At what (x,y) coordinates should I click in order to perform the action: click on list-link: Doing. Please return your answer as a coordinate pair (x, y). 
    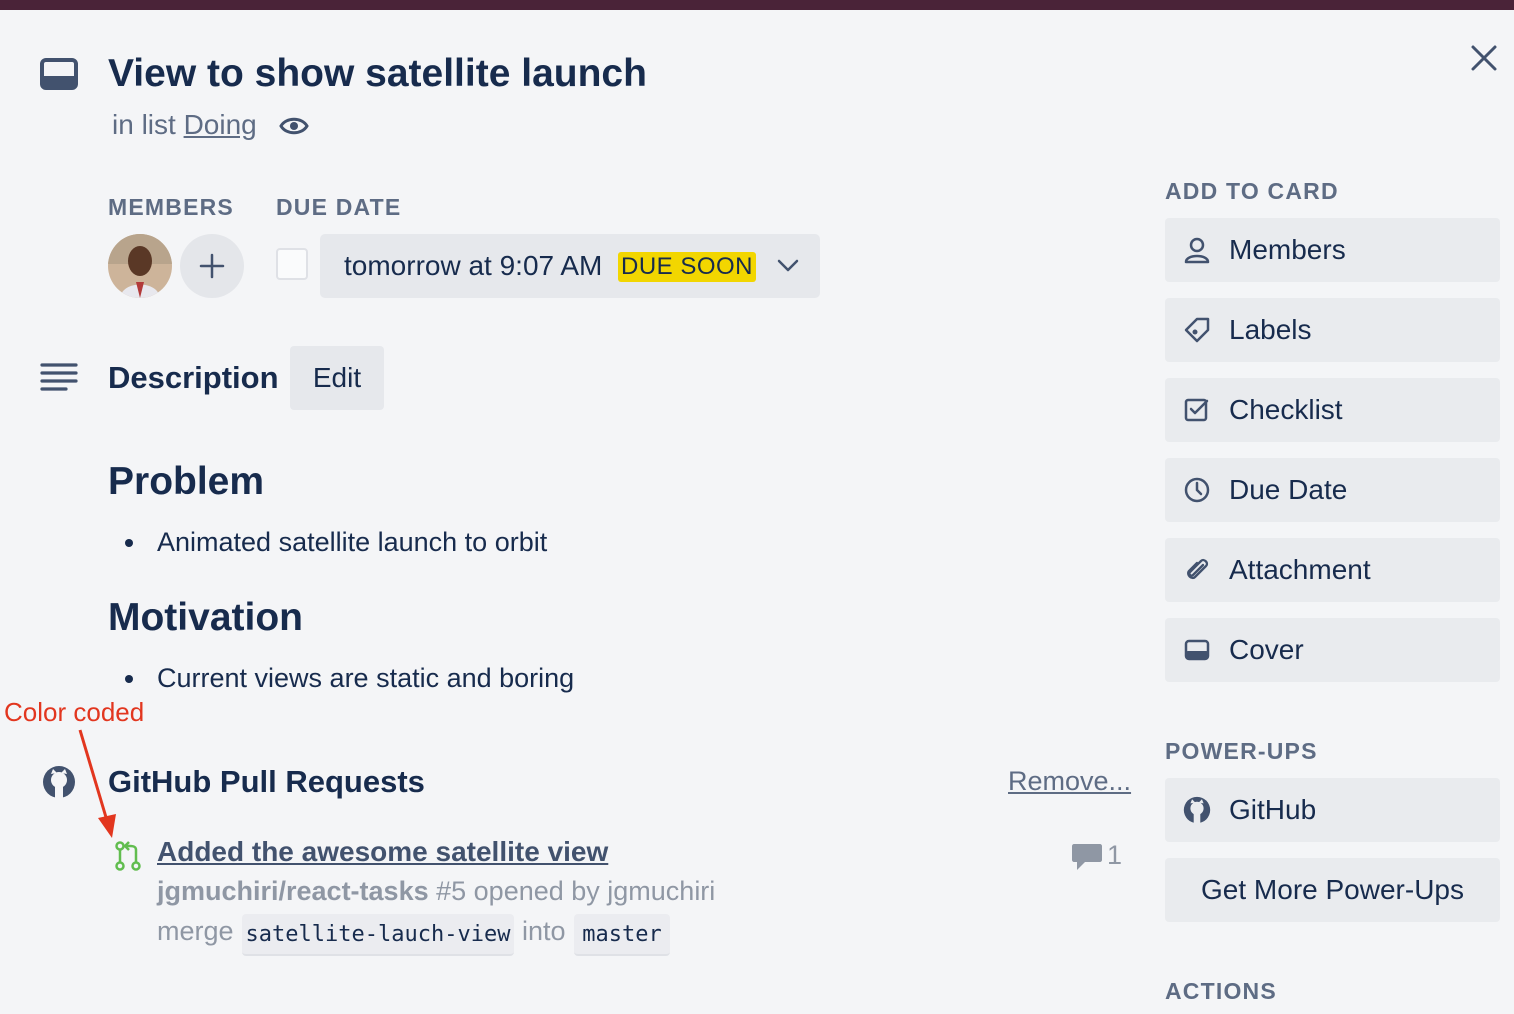
    Looking at the image, I should click on (220, 124).